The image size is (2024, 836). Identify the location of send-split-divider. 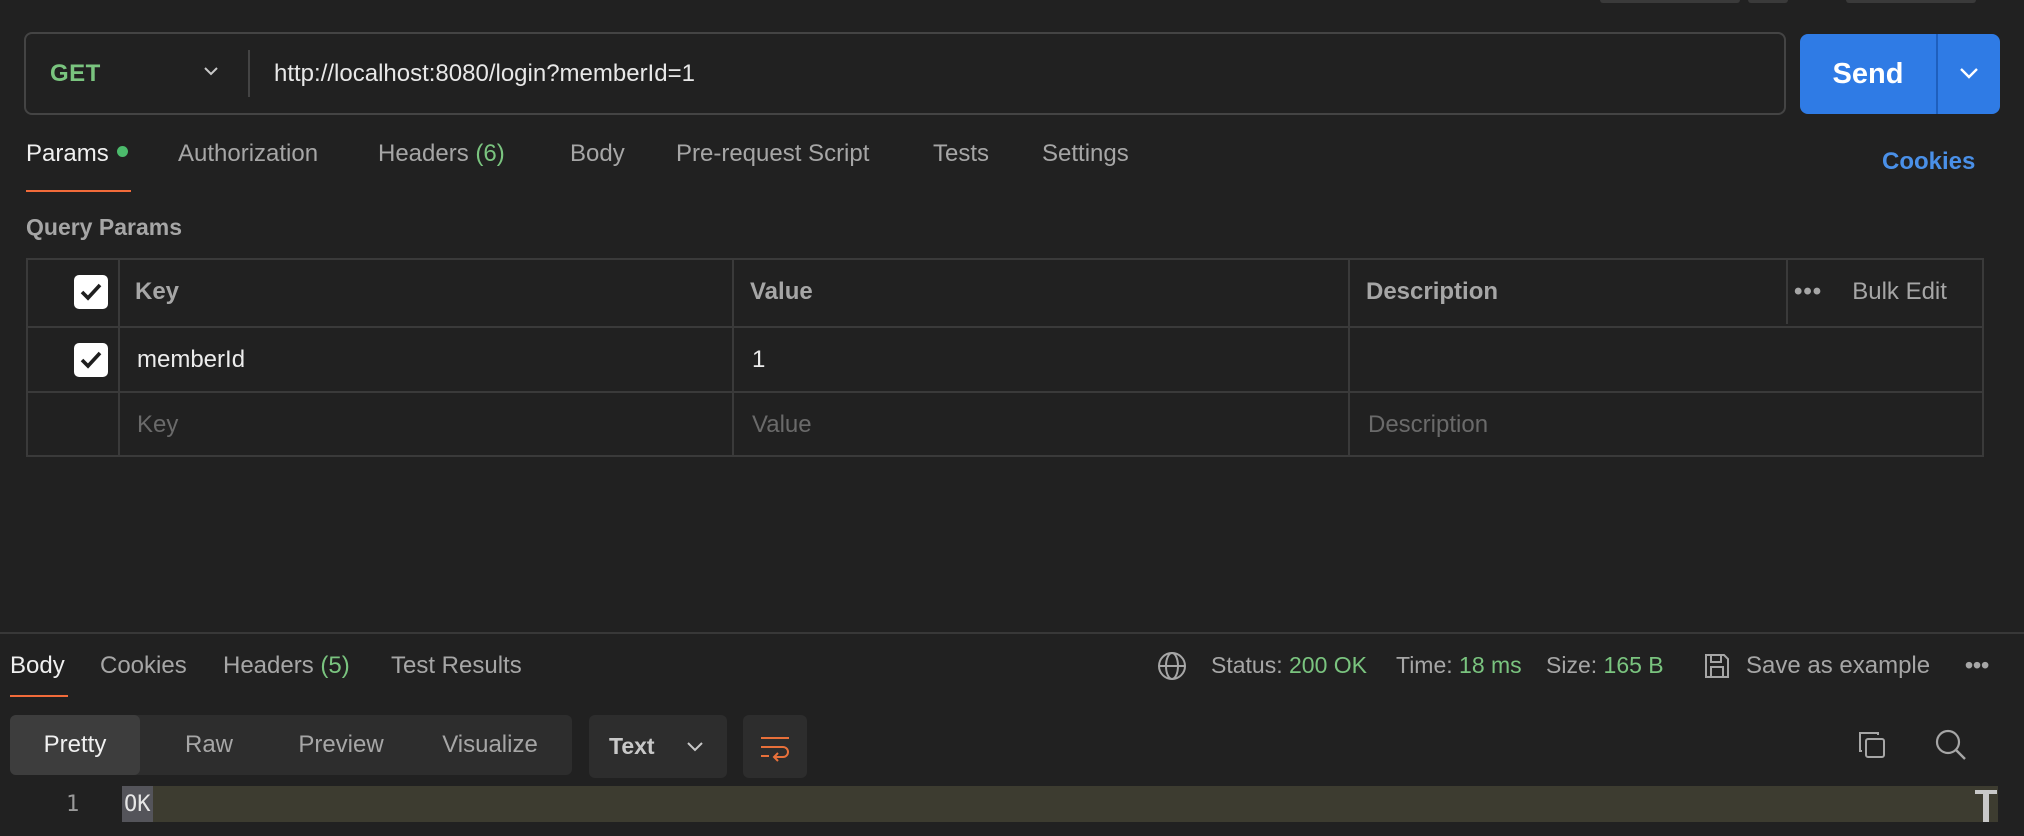
(1937, 74).